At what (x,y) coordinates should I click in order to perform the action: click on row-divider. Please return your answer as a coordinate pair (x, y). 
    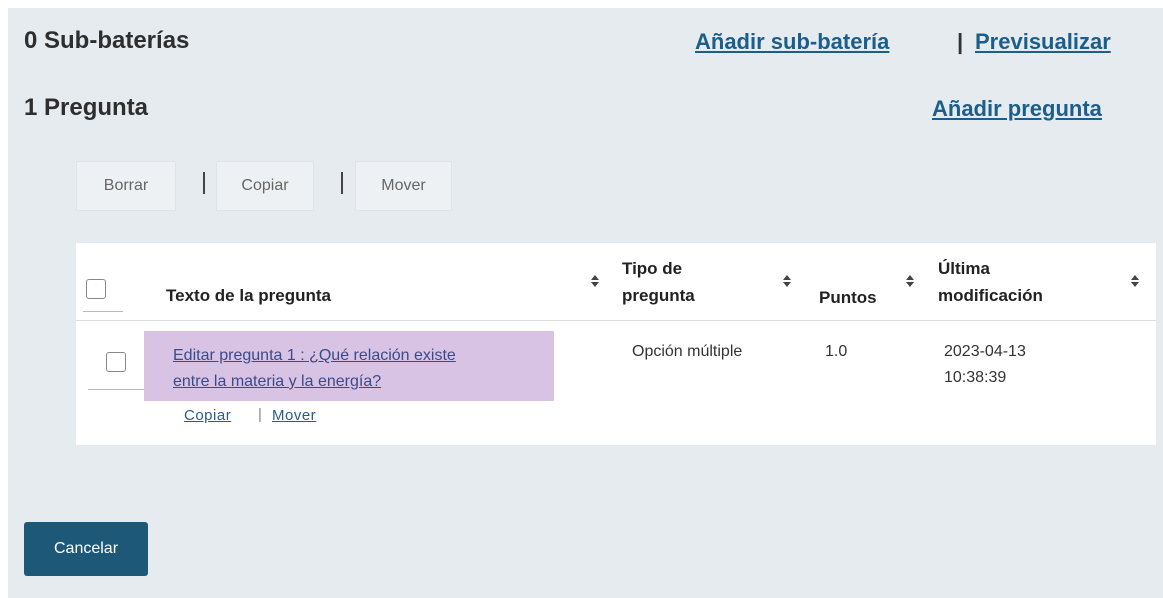
    Looking at the image, I should click on (616, 320).